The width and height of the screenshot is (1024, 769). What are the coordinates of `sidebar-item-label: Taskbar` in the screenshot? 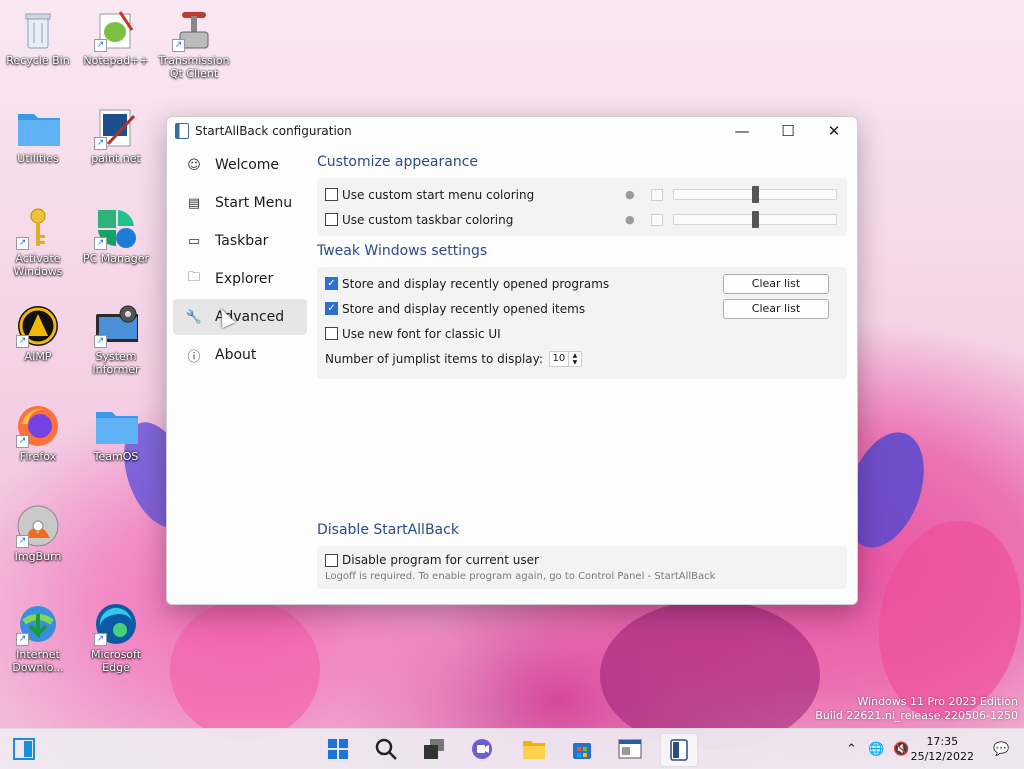 It's located at (242, 241).